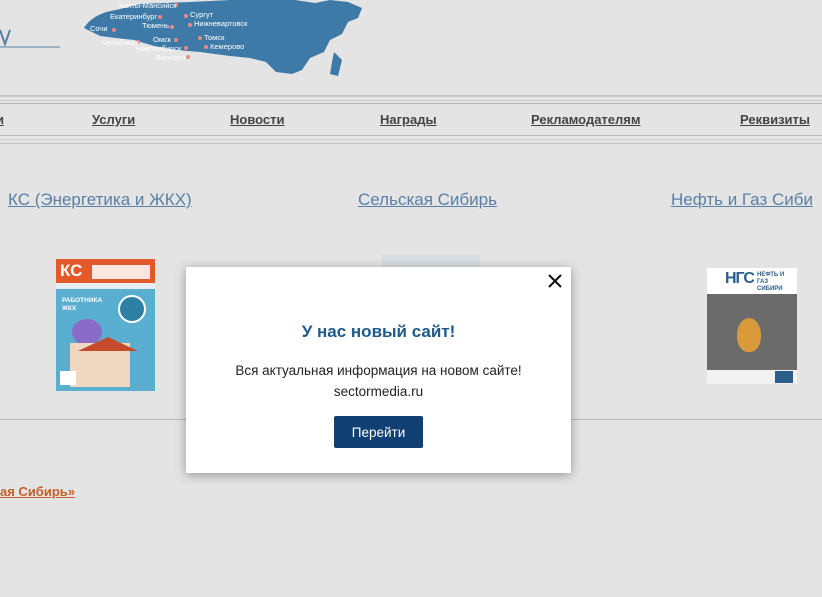 The width and height of the screenshot is (822, 597). I want to click on magazine-link-ks: КС (Энергетика и ЖКХ), so click(100, 200).